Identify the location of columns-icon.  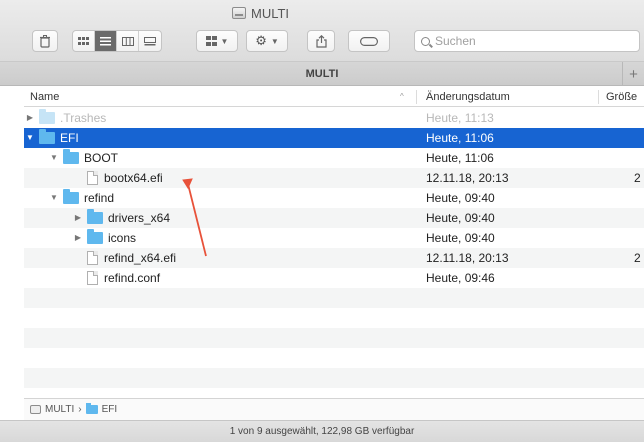
(127, 41).